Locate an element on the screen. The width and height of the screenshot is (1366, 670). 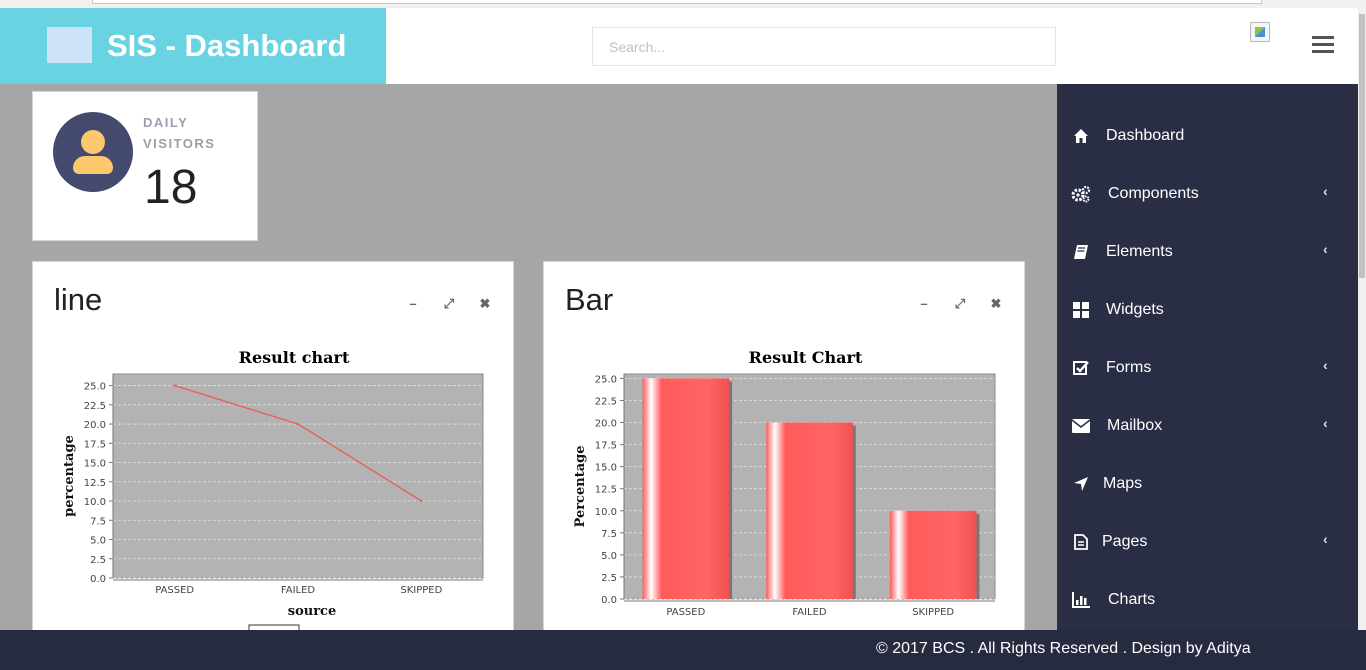
sidebar-item-widgets: Widgets is located at coordinates (1207, 310).